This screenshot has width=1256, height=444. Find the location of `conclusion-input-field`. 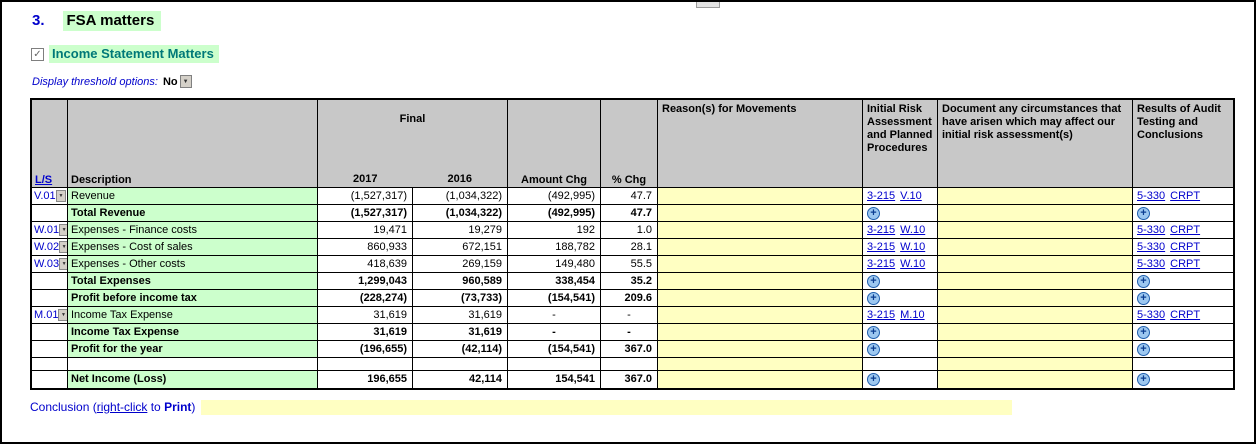

conclusion-input-field is located at coordinates (606, 407).